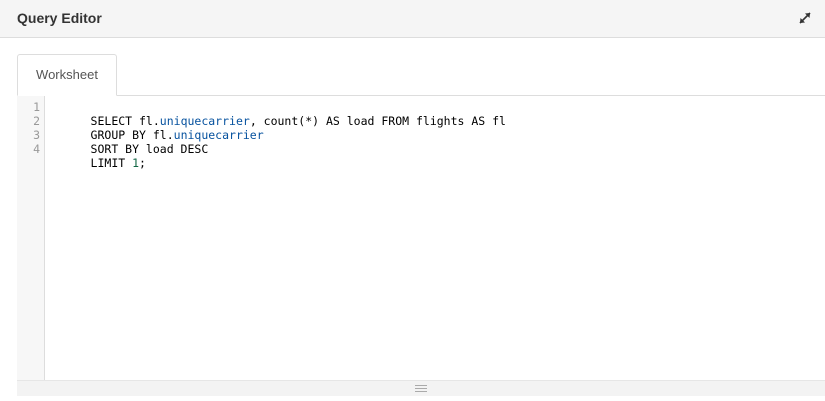 The height and width of the screenshot is (401, 825). Describe the element at coordinates (421, 75) in the screenshot. I see `tab-bar: Worksheet` at that location.